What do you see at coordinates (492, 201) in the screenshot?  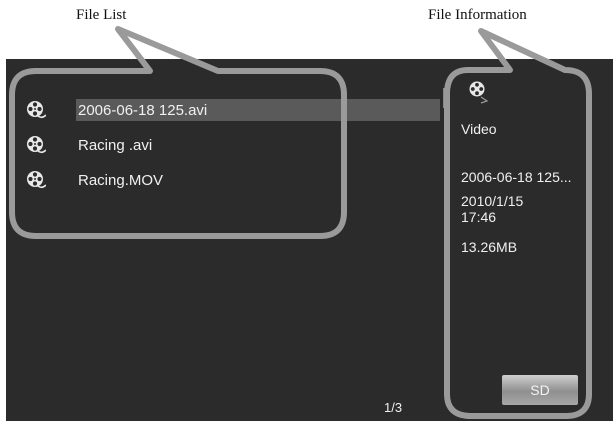 I see `file-date: 2010/1/15` at bounding box center [492, 201].